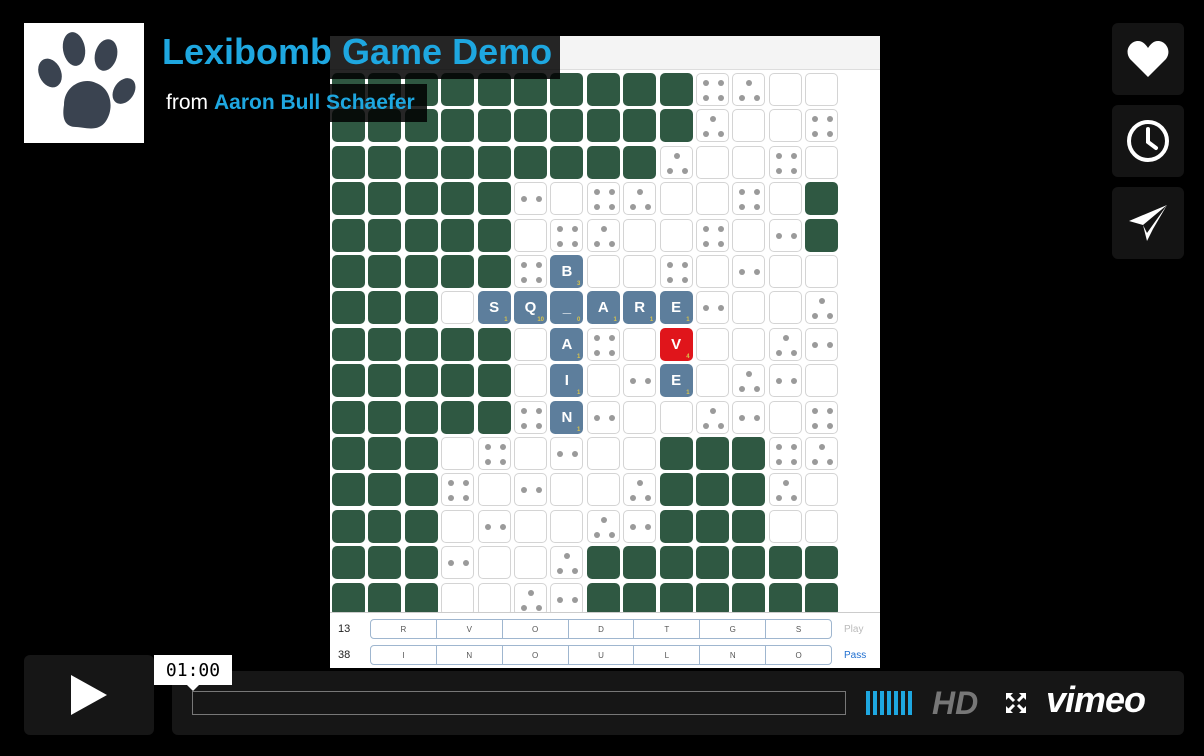  Describe the element at coordinates (404, 655) in the screenshot. I see `rack-letter: I` at that location.